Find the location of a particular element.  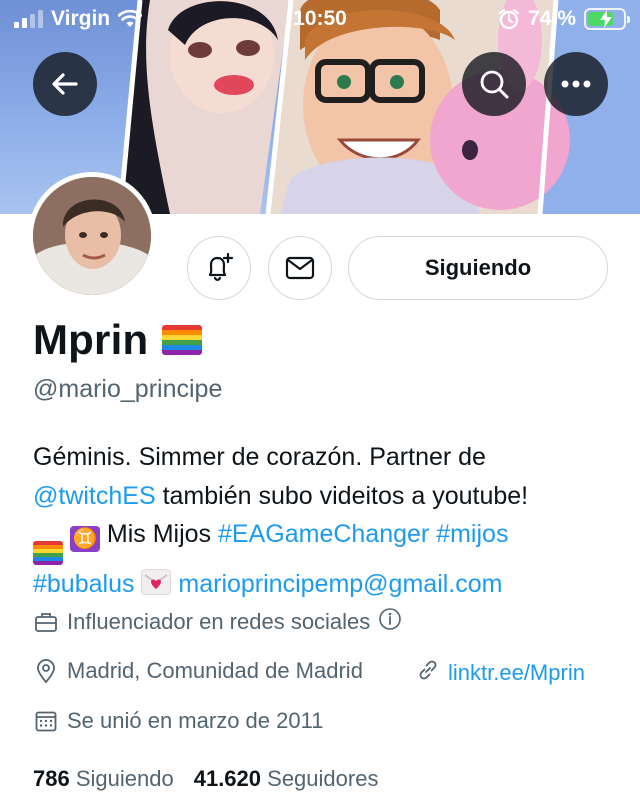

gemini-emoji-icon: ♊ is located at coordinates (84, 539).